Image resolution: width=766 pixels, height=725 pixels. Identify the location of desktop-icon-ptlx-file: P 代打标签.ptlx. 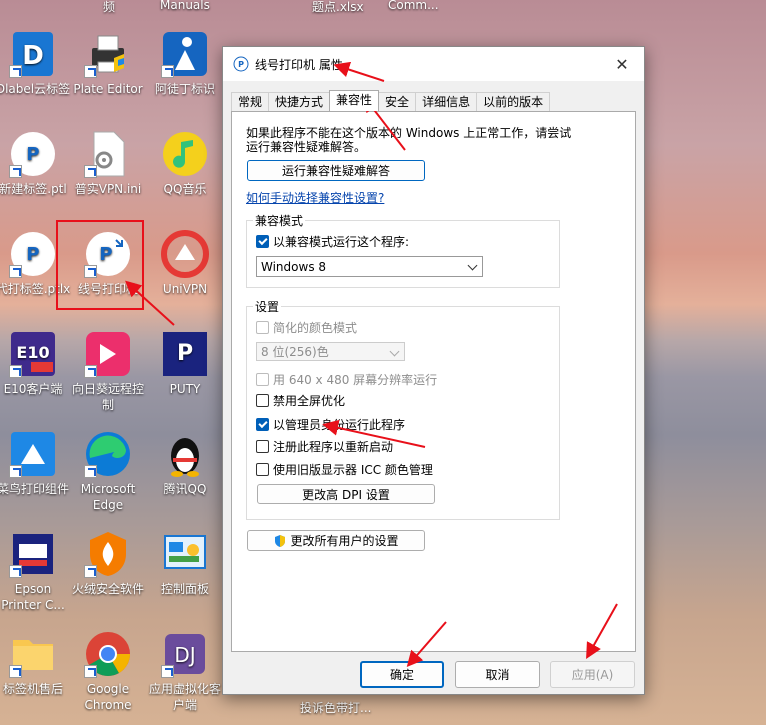
(35, 263).